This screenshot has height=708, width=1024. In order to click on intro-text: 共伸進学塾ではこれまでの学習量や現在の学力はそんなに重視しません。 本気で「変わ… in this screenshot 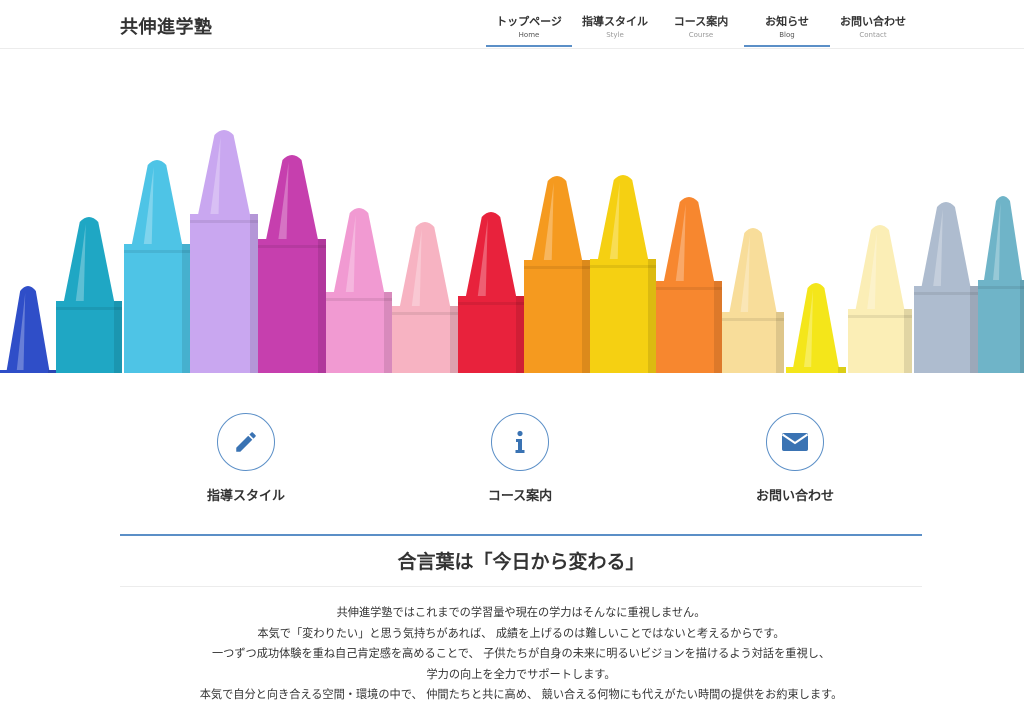, I will do `click(521, 654)`.